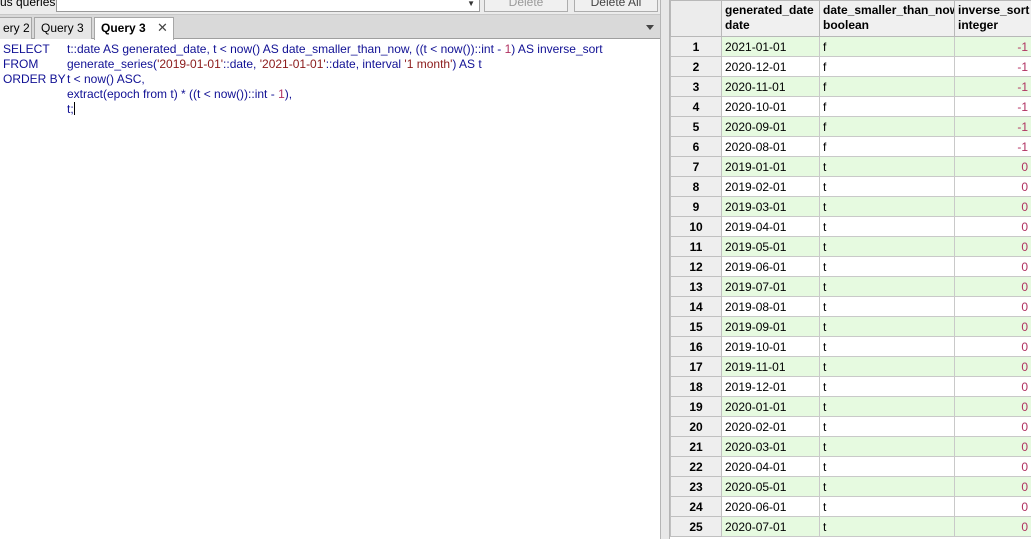 This screenshot has width=1031, height=539. What do you see at coordinates (770, 106) in the screenshot?
I see `table-cell: 2020-10-01` at bounding box center [770, 106].